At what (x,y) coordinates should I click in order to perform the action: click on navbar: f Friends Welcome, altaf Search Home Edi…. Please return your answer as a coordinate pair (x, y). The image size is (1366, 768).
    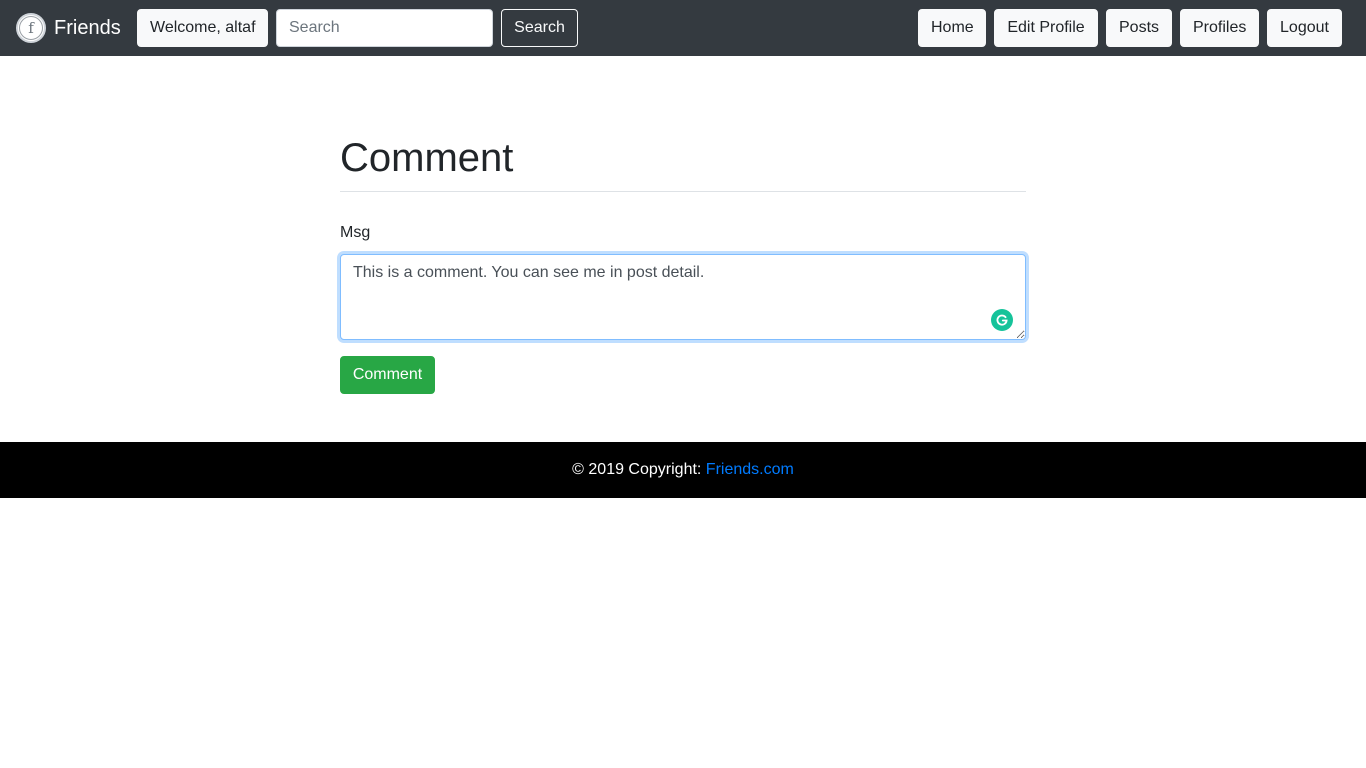
    Looking at the image, I should click on (683, 28).